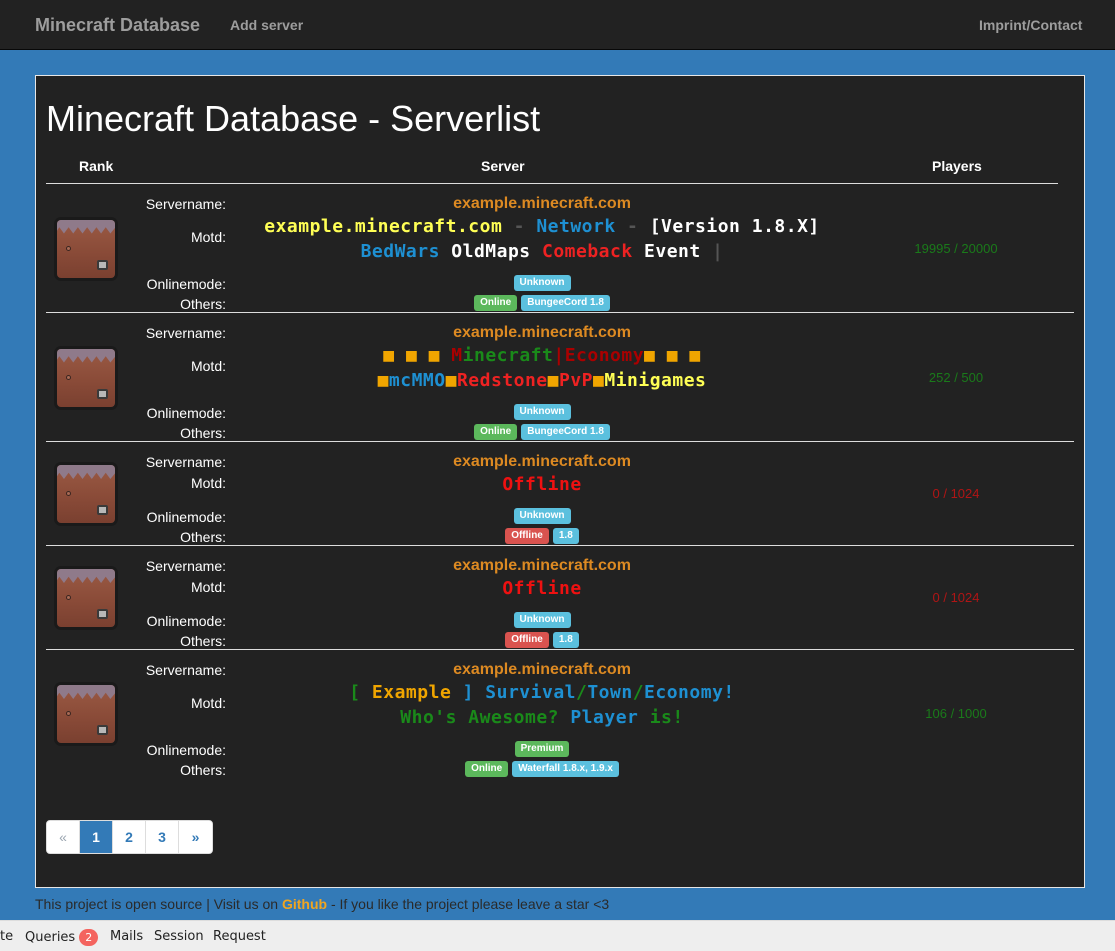 Image resolution: width=1115 pixels, height=951 pixels. Describe the element at coordinates (576, 380) in the screenshot. I see `motd-segment: PvP` at that location.